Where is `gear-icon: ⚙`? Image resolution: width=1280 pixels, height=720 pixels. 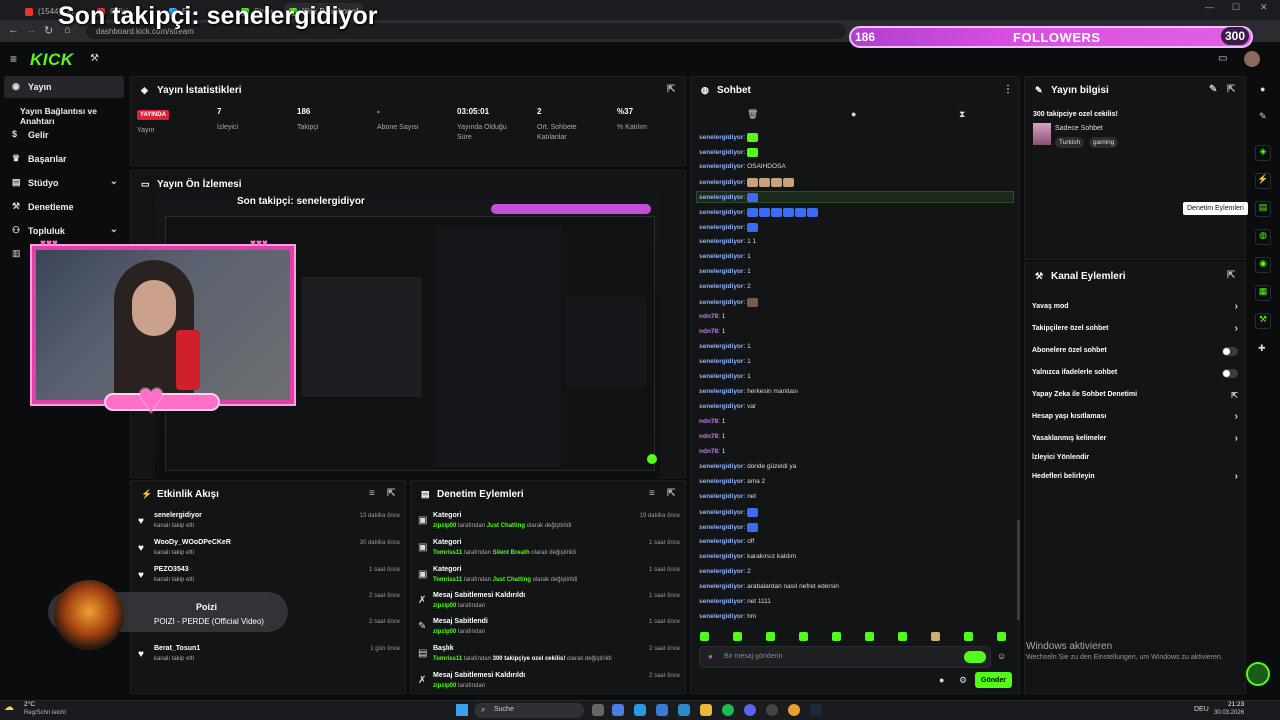
gear-icon: ⚙ is located at coordinates (963, 680).